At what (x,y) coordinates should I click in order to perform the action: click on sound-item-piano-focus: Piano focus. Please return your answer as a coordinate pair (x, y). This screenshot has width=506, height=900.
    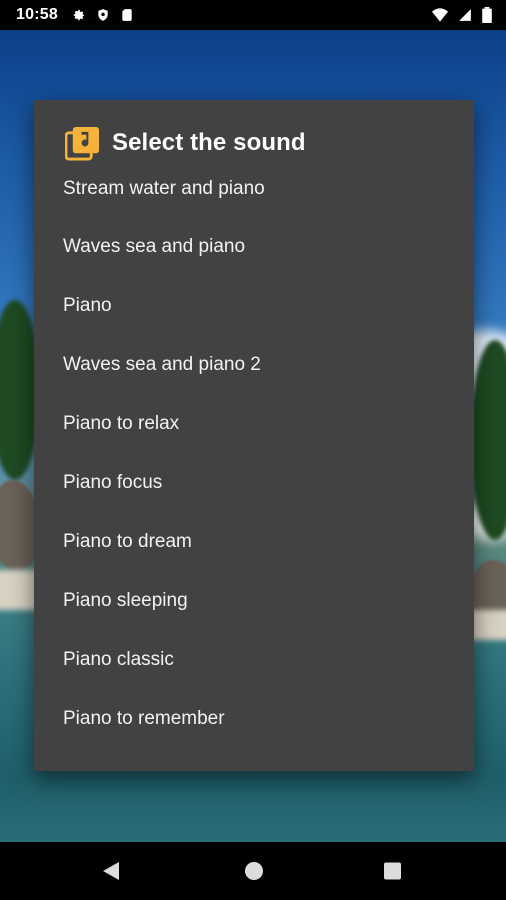
    Looking at the image, I should click on (254, 482).